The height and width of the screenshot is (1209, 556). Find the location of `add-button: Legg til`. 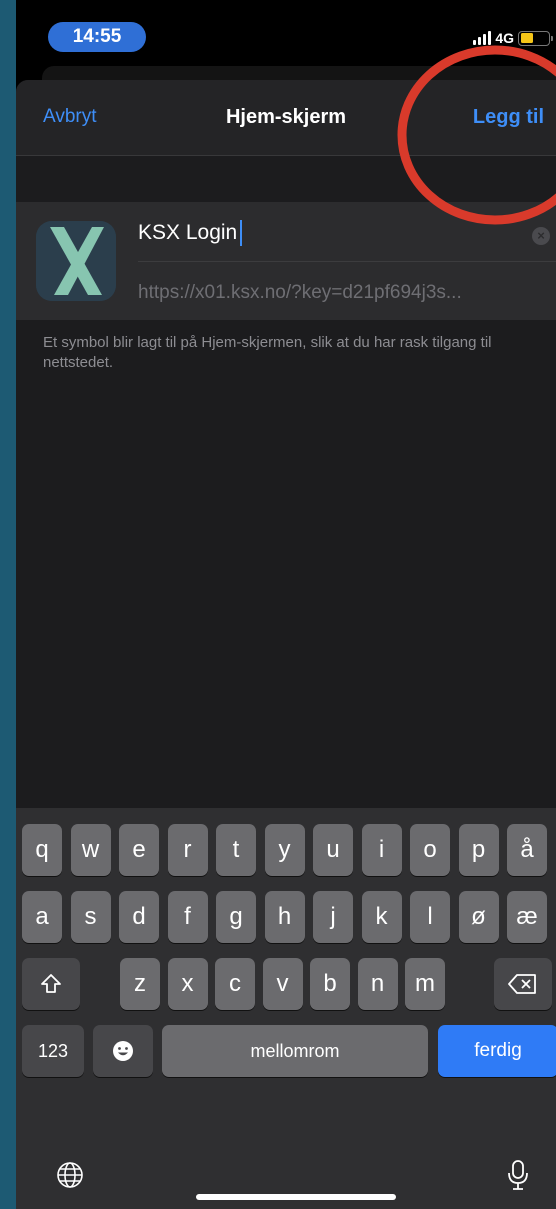

add-button: Legg til is located at coordinates (508, 117).